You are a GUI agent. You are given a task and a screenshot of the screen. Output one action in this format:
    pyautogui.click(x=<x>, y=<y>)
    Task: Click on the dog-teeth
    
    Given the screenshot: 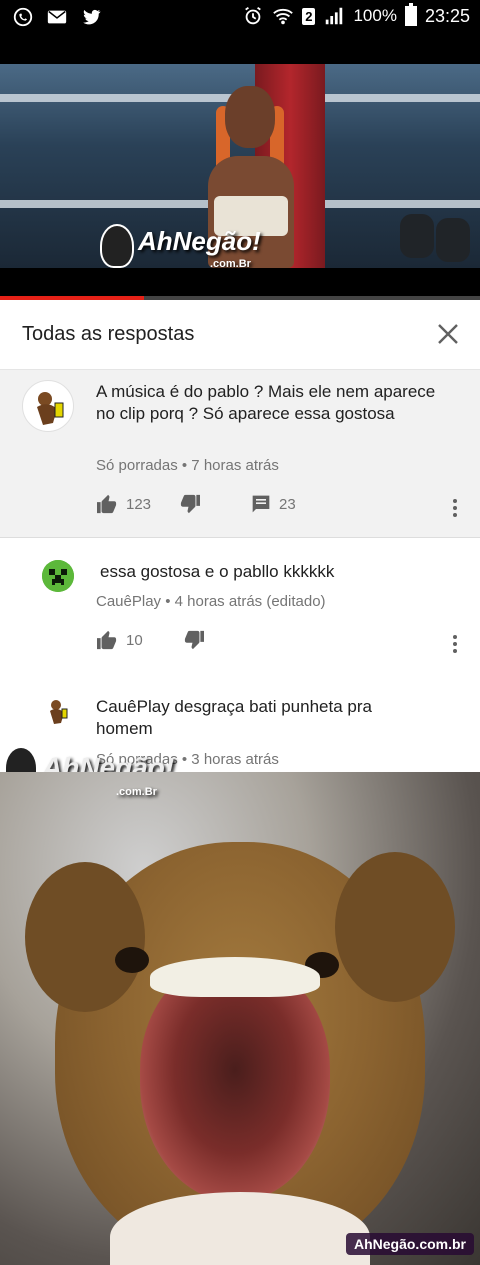 What is the action you would take?
    pyautogui.click(x=235, y=977)
    